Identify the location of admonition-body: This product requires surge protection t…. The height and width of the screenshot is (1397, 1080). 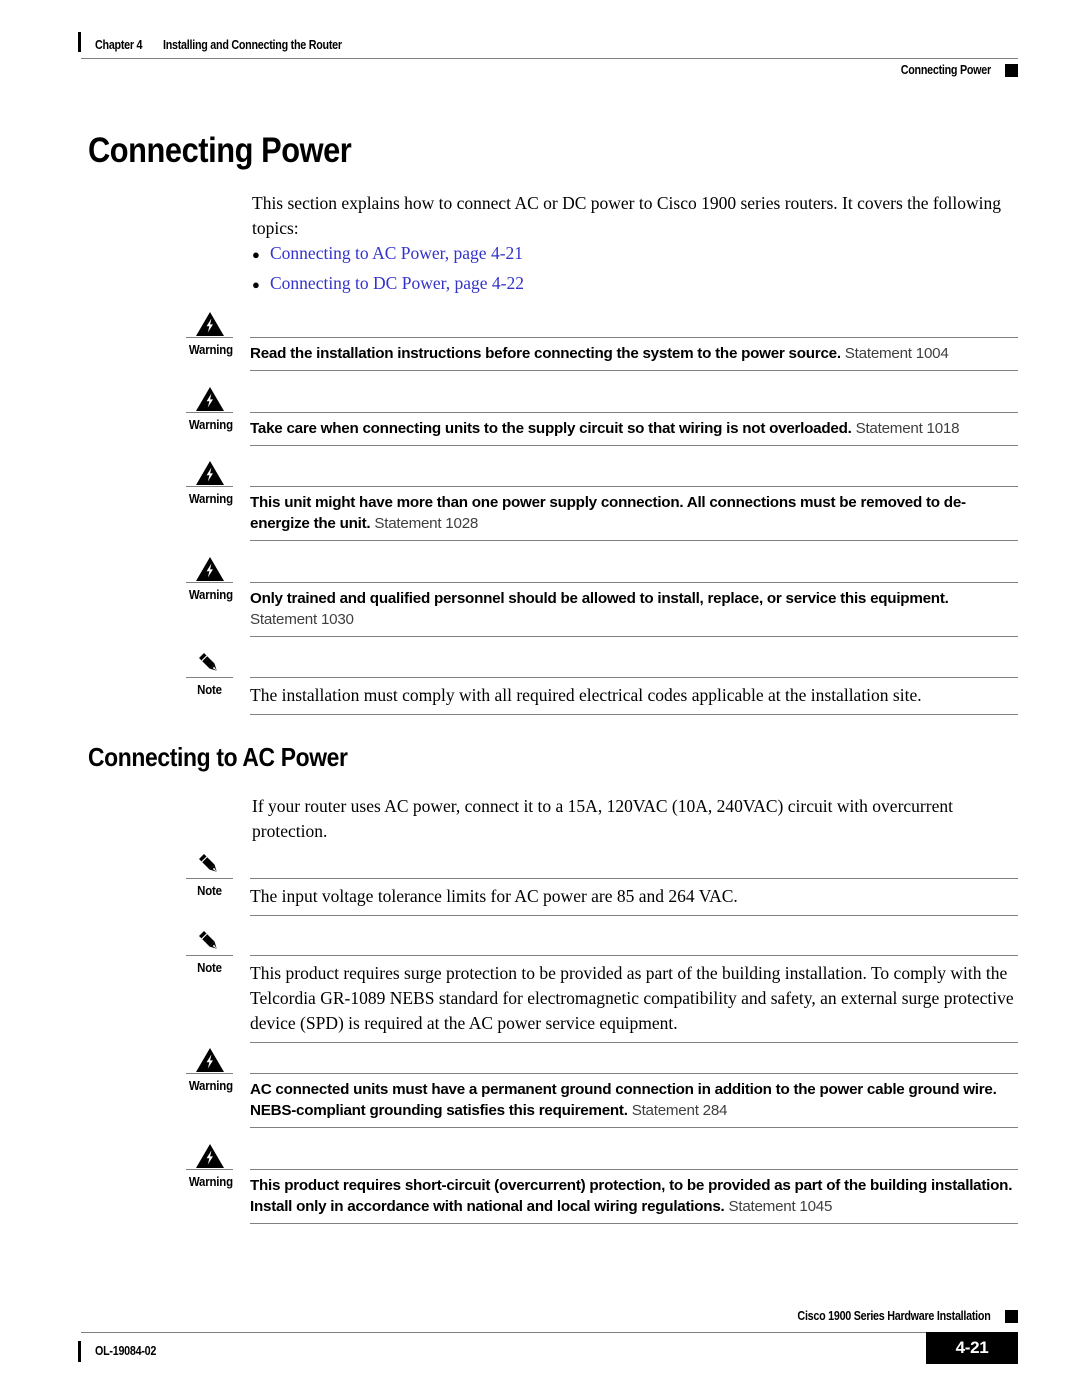
(634, 999).